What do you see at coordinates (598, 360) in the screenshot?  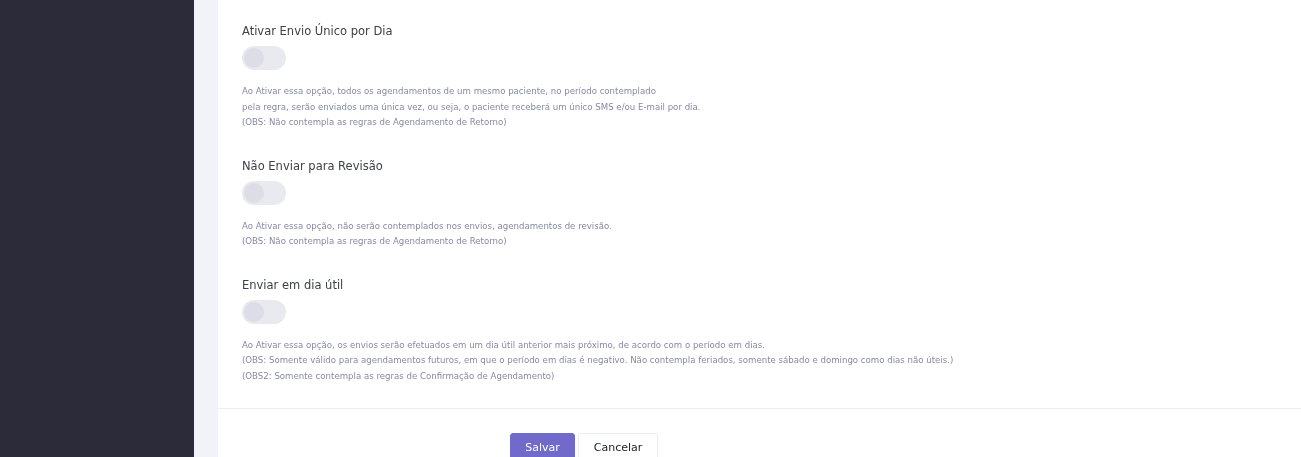 I see `description-text: (OBS: Somente válido para agendamentos futuros, em que o período em dias é negativo. Não contempla feriados, somente sábado e domingo como dias não úteis.)` at bounding box center [598, 360].